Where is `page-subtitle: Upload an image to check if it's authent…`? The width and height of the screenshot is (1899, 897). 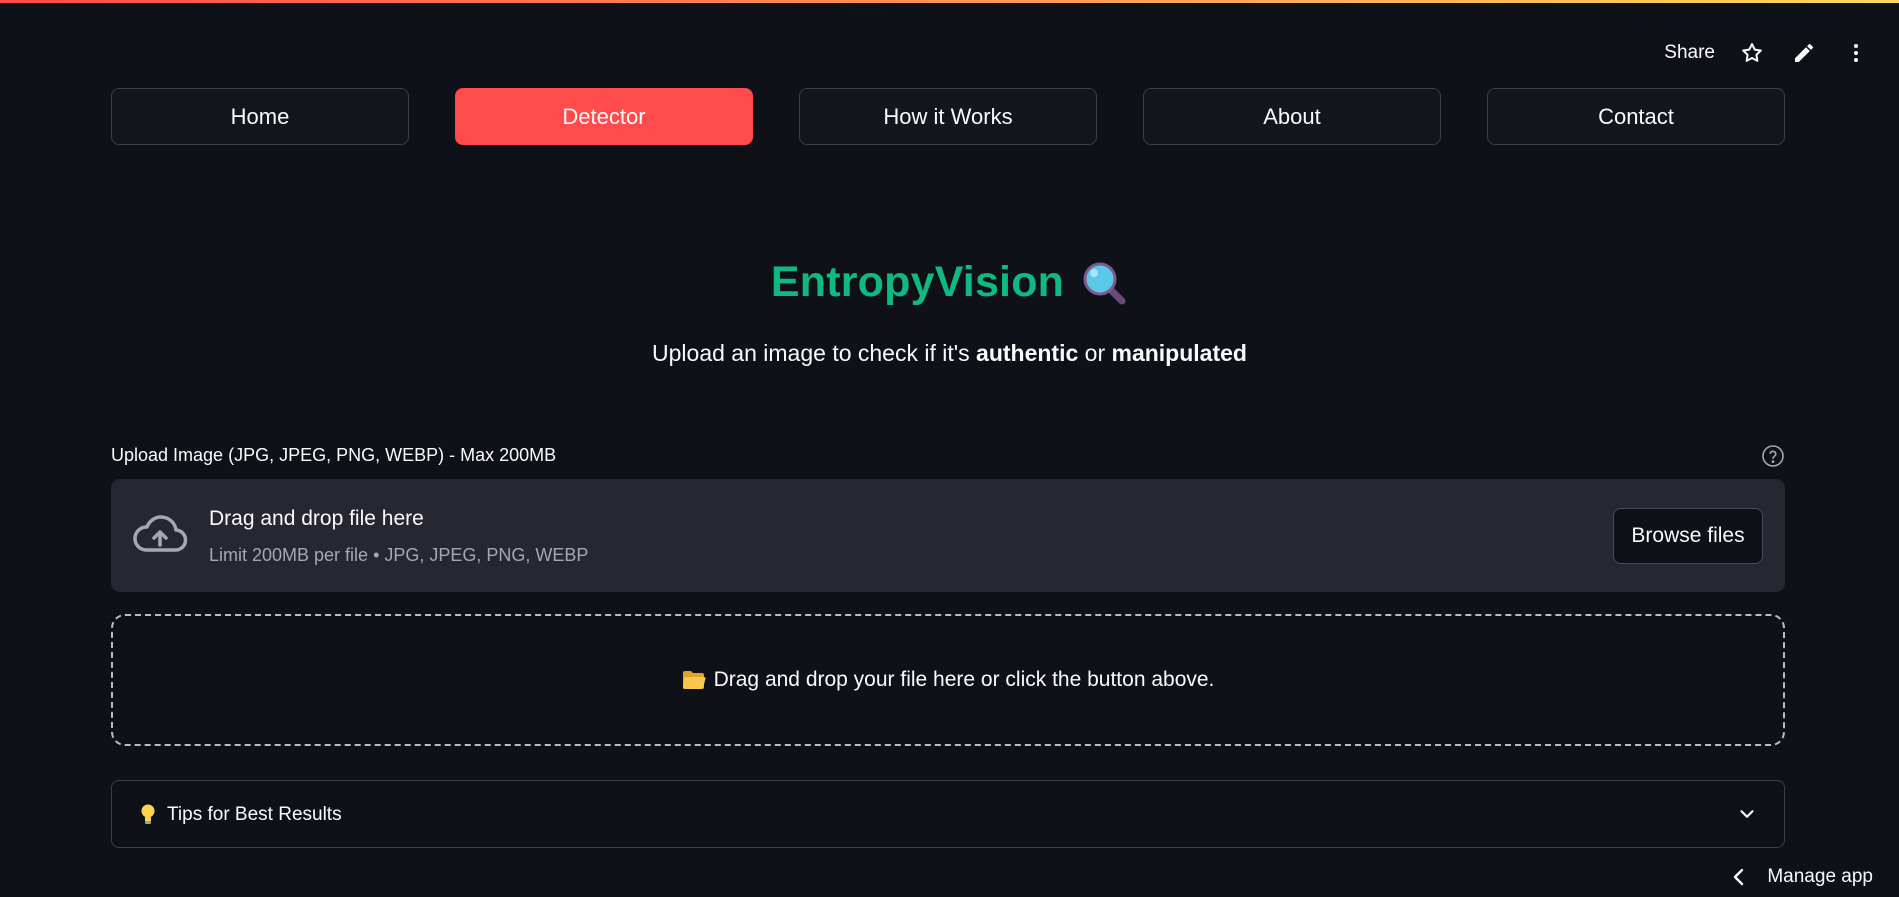
page-subtitle: Upload an image to check if it's authent… is located at coordinates (949, 353).